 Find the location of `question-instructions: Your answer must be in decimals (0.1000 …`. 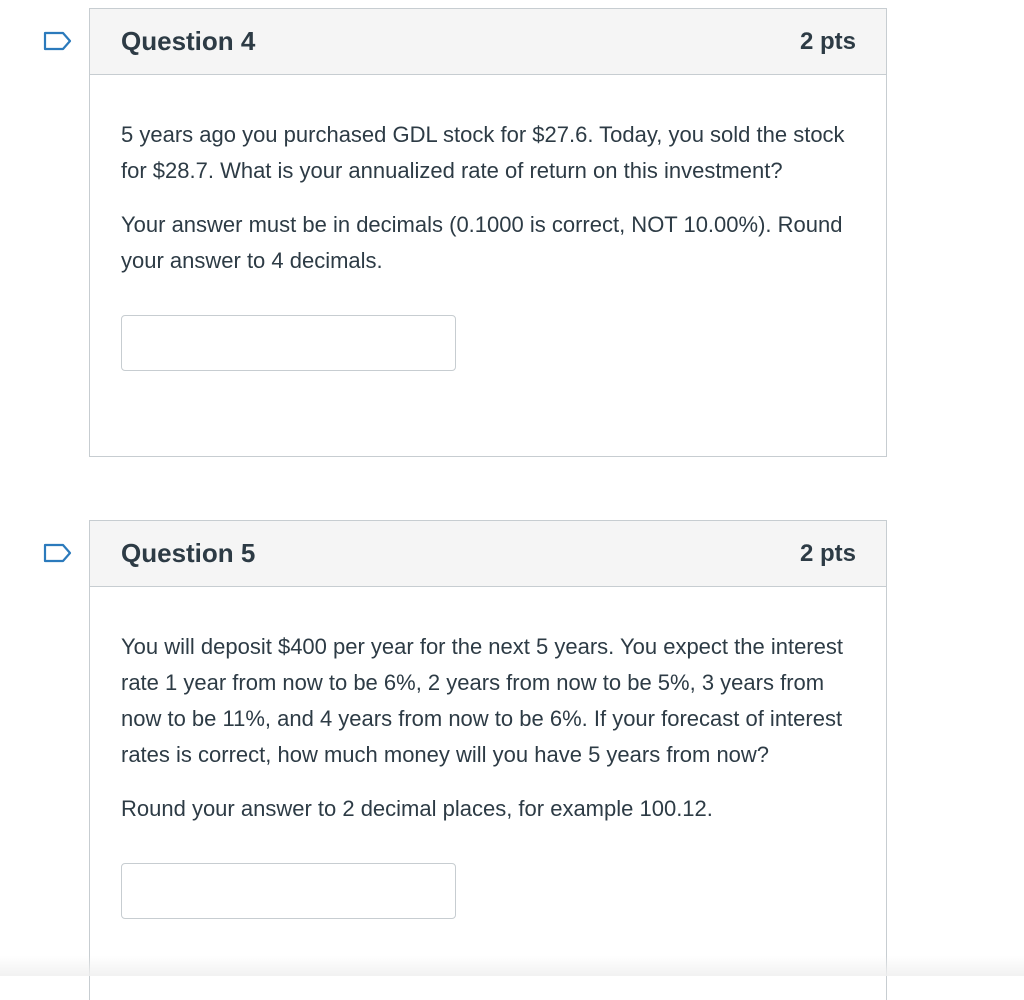

question-instructions: Your answer must be in decimals (0.1000 … is located at coordinates (482, 242).